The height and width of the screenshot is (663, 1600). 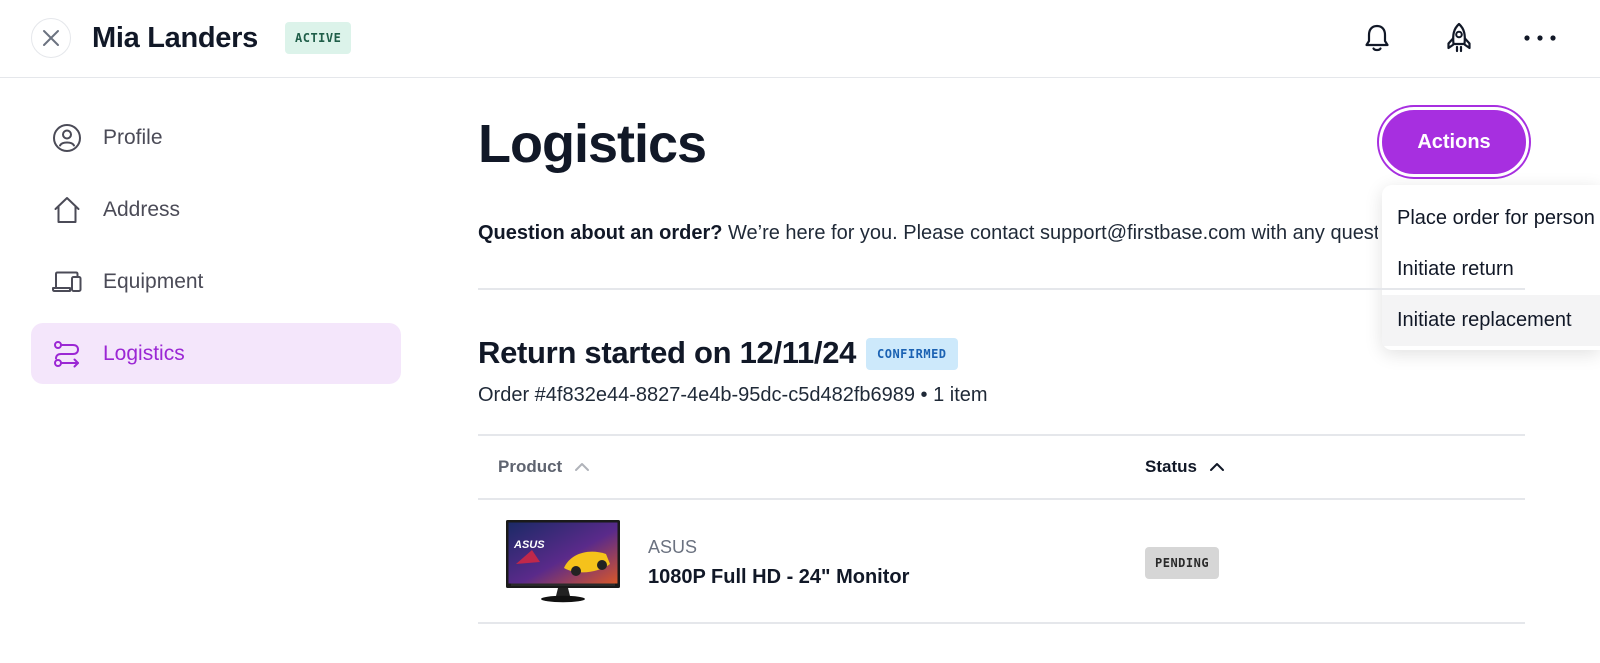 I want to click on user-circle-icon, so click(x=67, y=138).